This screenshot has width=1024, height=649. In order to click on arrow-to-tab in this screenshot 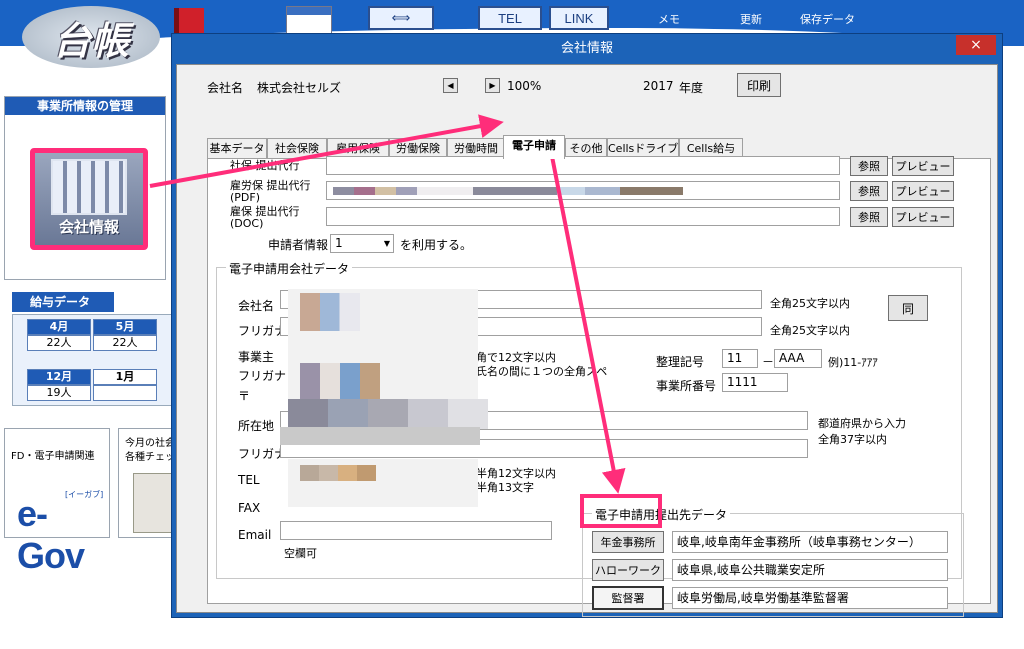, I will do `click(326, 151)`.